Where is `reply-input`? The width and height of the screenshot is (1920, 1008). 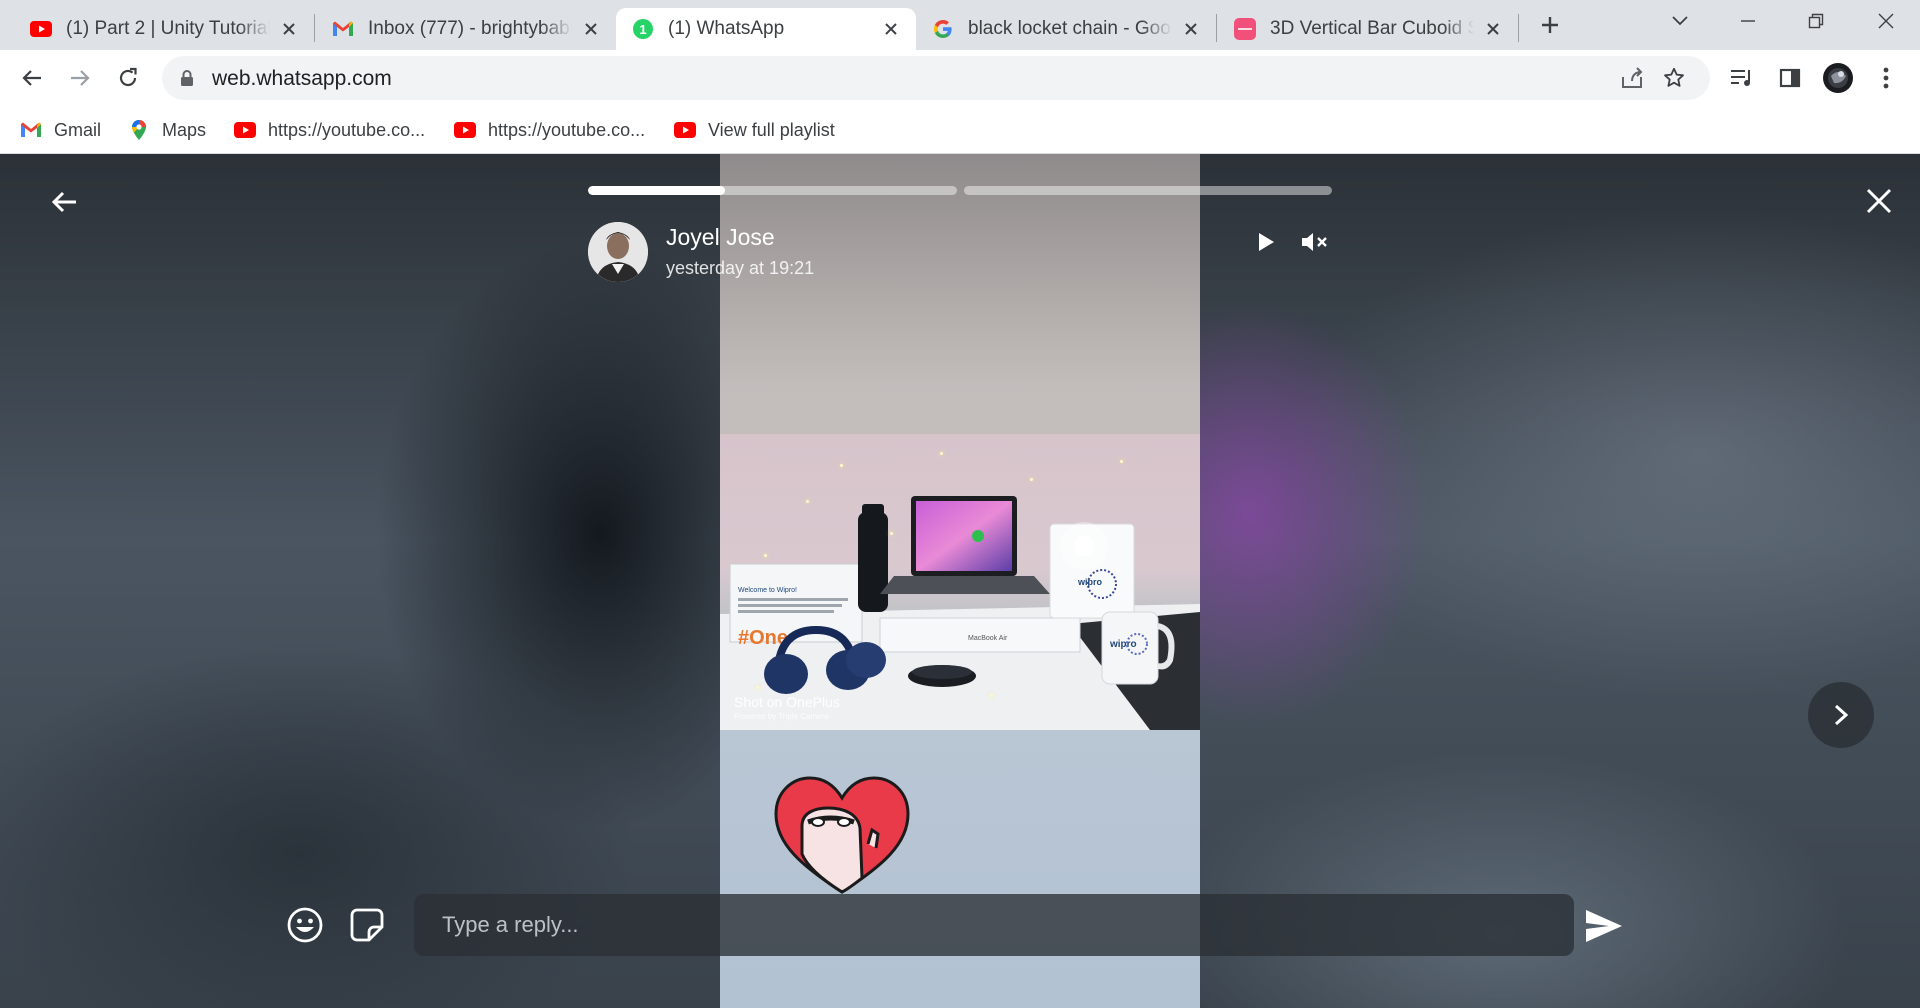 reply-input is located at coordinates (992, 925).